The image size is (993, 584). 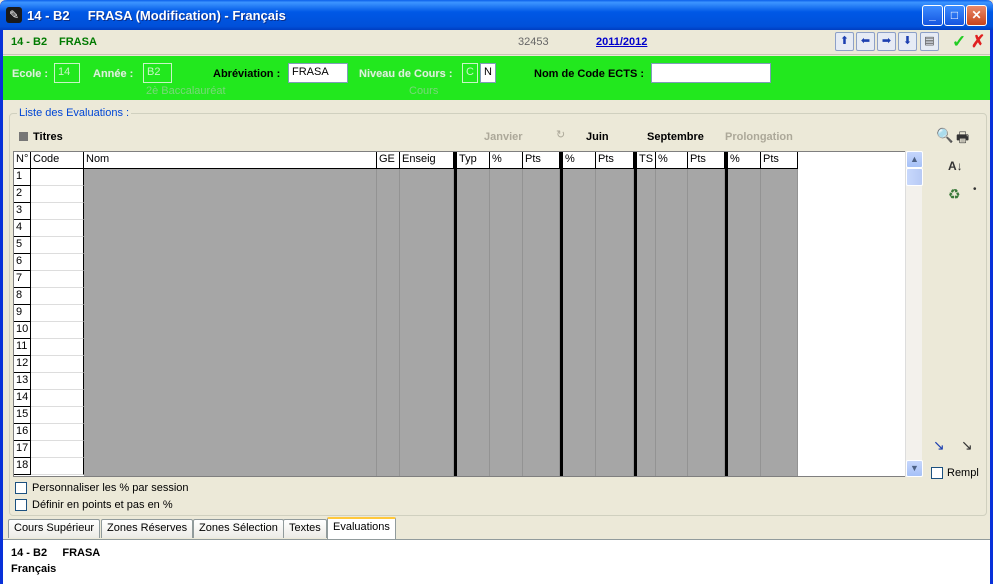 What do you see at coordinates (406, 74) in the screenshot?
I see `niveau-label: Niveau de Cours :` at bounding box center [406, 74].